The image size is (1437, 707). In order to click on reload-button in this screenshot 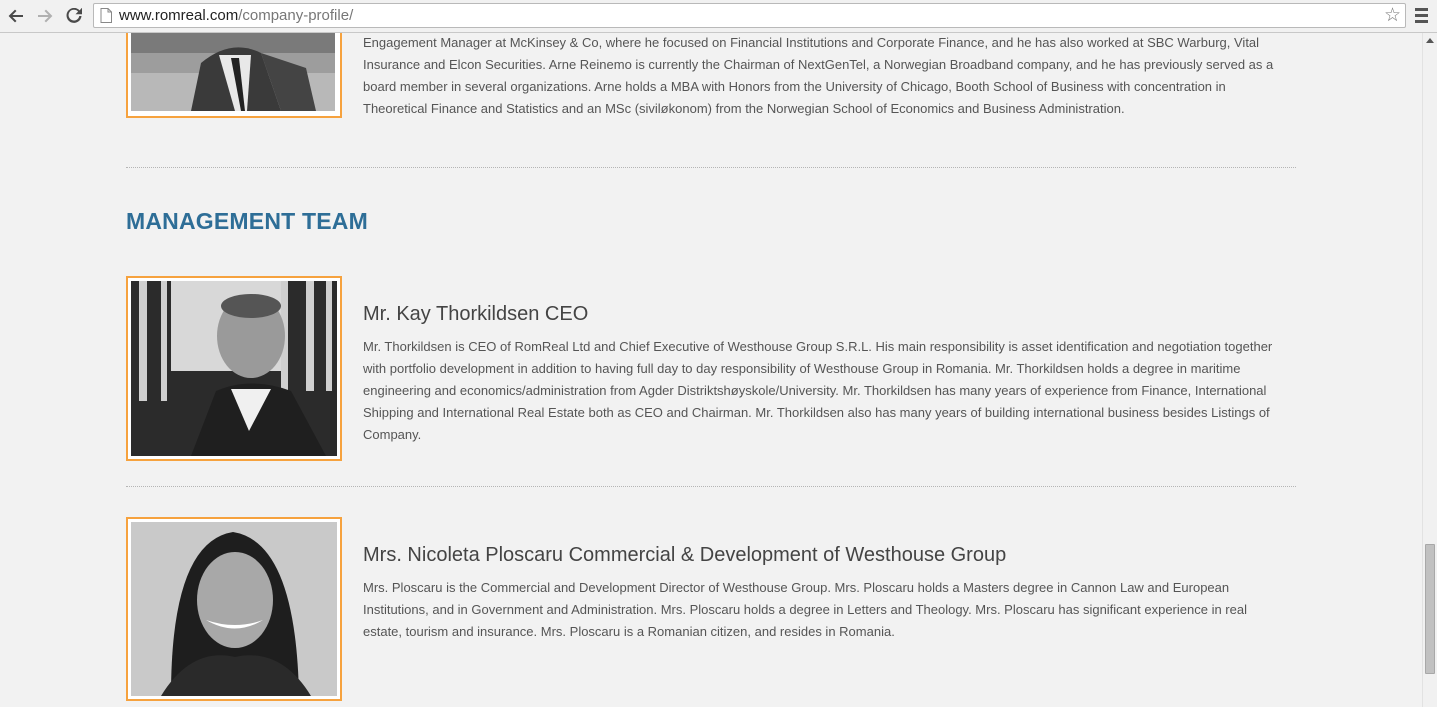, I will do `click(74, 16)`.